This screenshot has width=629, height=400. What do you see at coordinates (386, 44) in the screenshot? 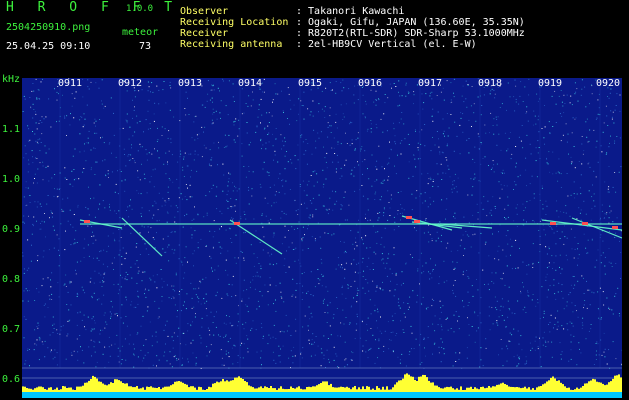
I see `info-value-antenna: : 2el-HB9CV Vertical (el. E-W)` at bounding box center [386, 44].